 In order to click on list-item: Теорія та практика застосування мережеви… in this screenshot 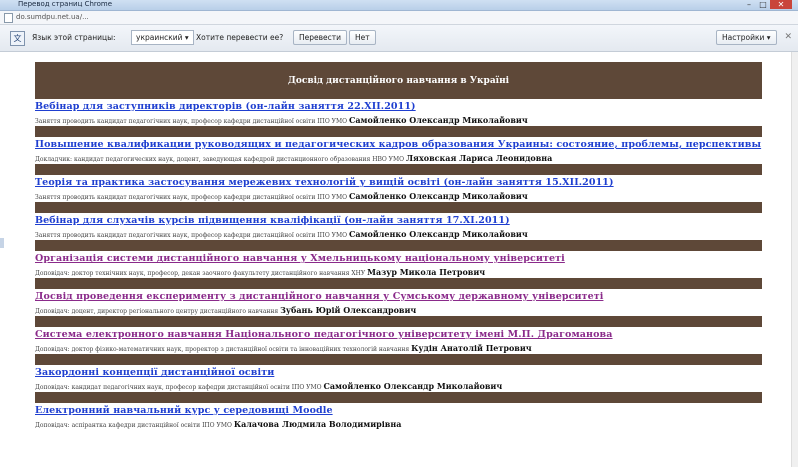, I will do `click(398, 194)`.